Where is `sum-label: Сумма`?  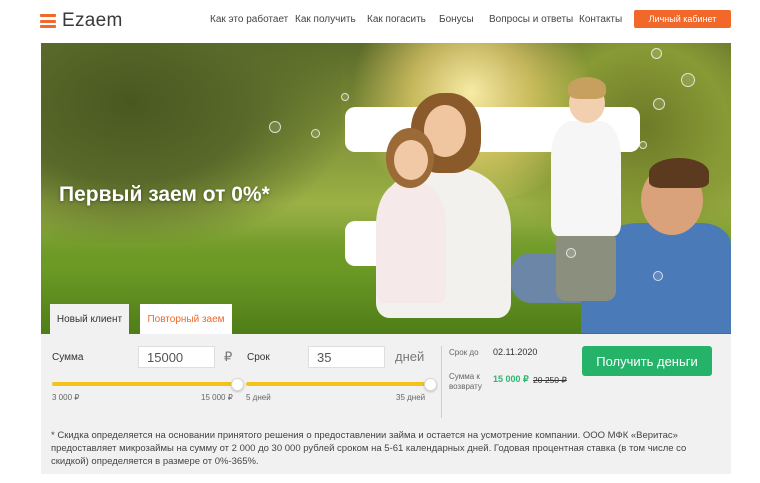
sum-label: Сумма is located at coordinates (68, 357).